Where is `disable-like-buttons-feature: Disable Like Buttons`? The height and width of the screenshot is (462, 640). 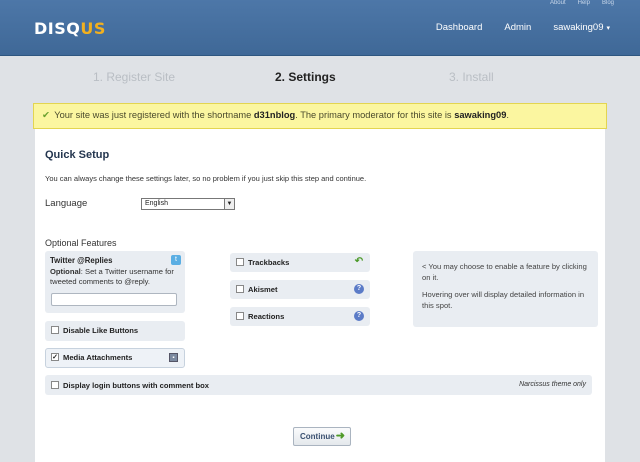 disable-like-buttons-feature: Disable Like Buttons is located at coordinates (115, 331).